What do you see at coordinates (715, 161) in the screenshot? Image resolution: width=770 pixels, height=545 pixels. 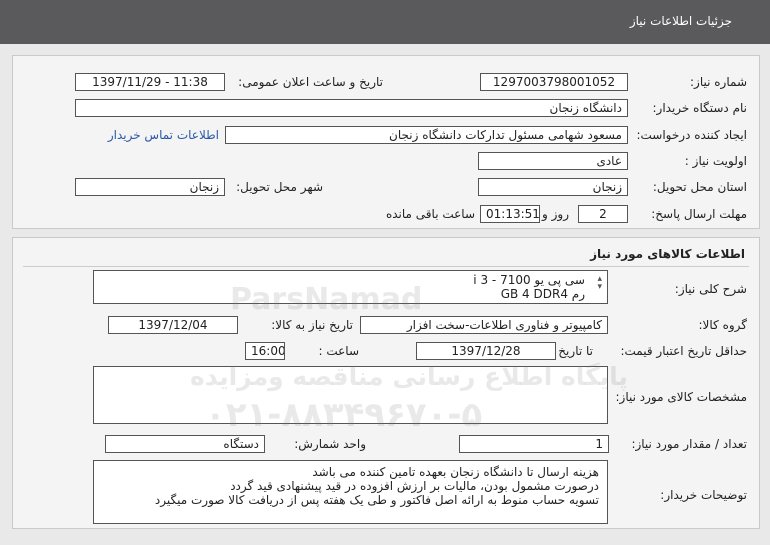 I see `priority-label: اولویت نیاز :` at bounding box center [715, 161].